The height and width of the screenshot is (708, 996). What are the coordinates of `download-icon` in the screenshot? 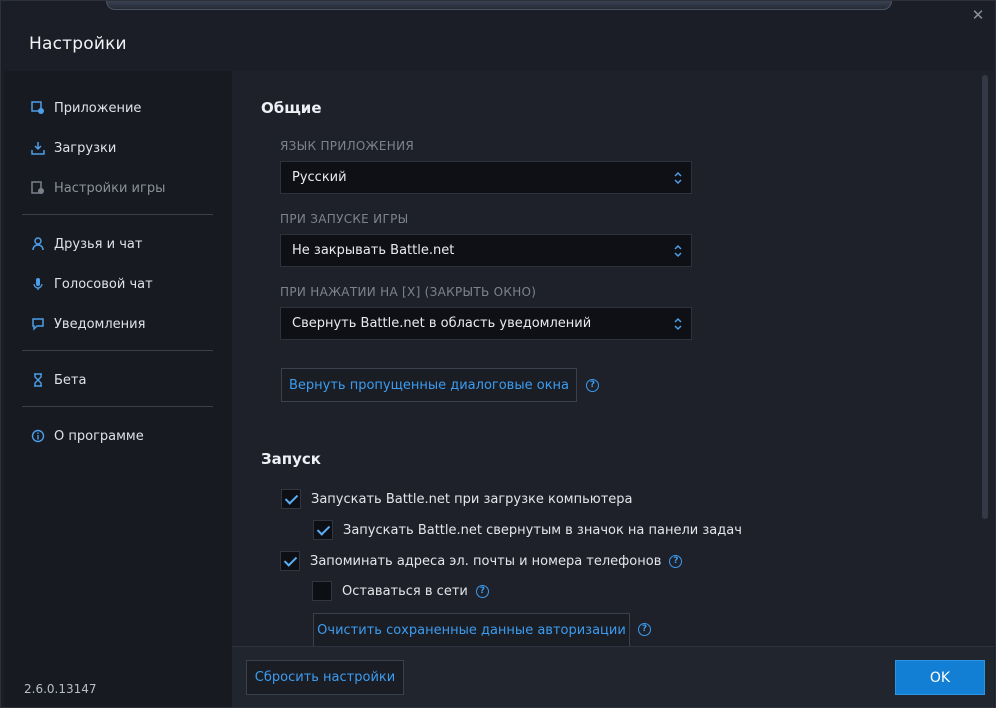 It's located at (38, 148).